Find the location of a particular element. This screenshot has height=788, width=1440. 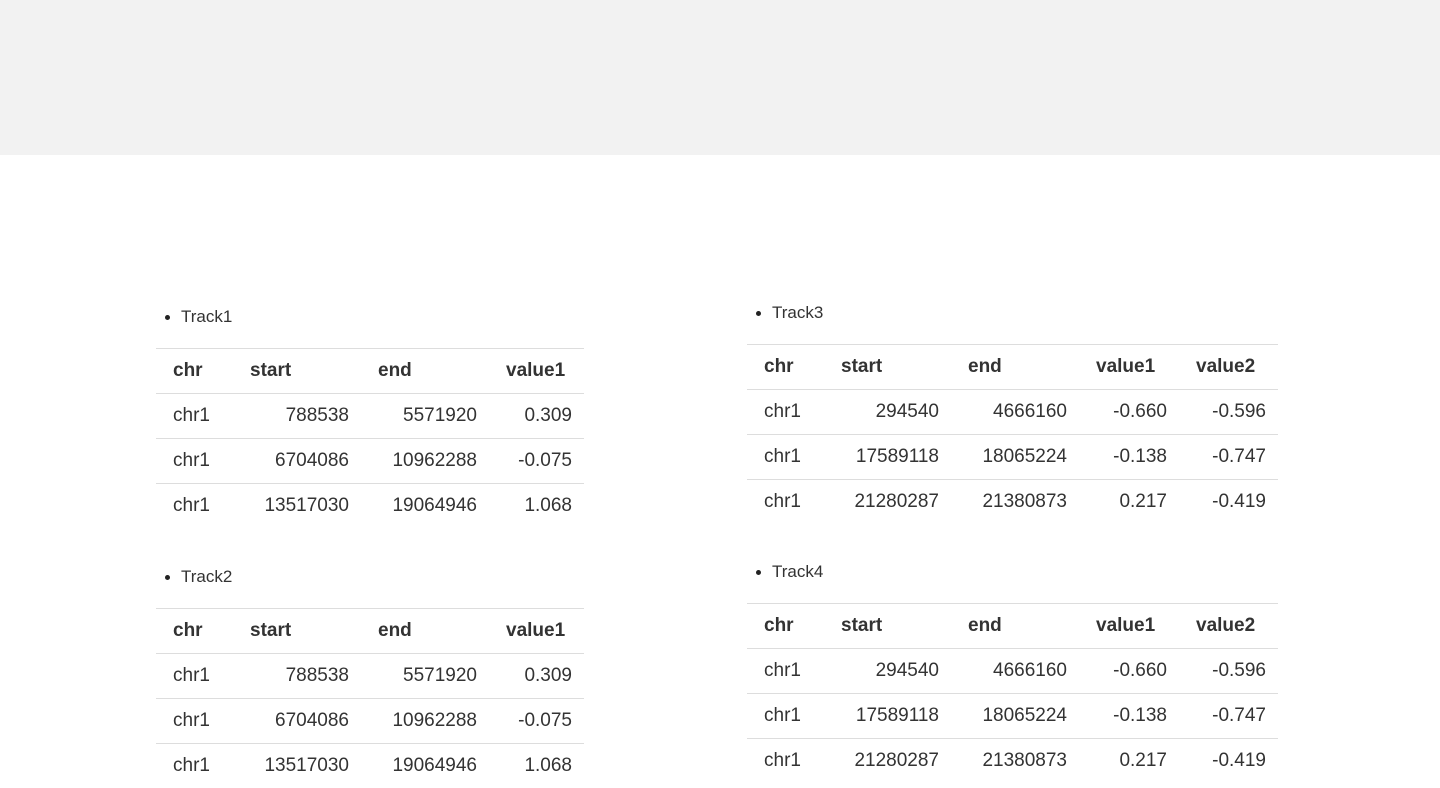

track2-title: Track2 is located at coordinates (206, 577).